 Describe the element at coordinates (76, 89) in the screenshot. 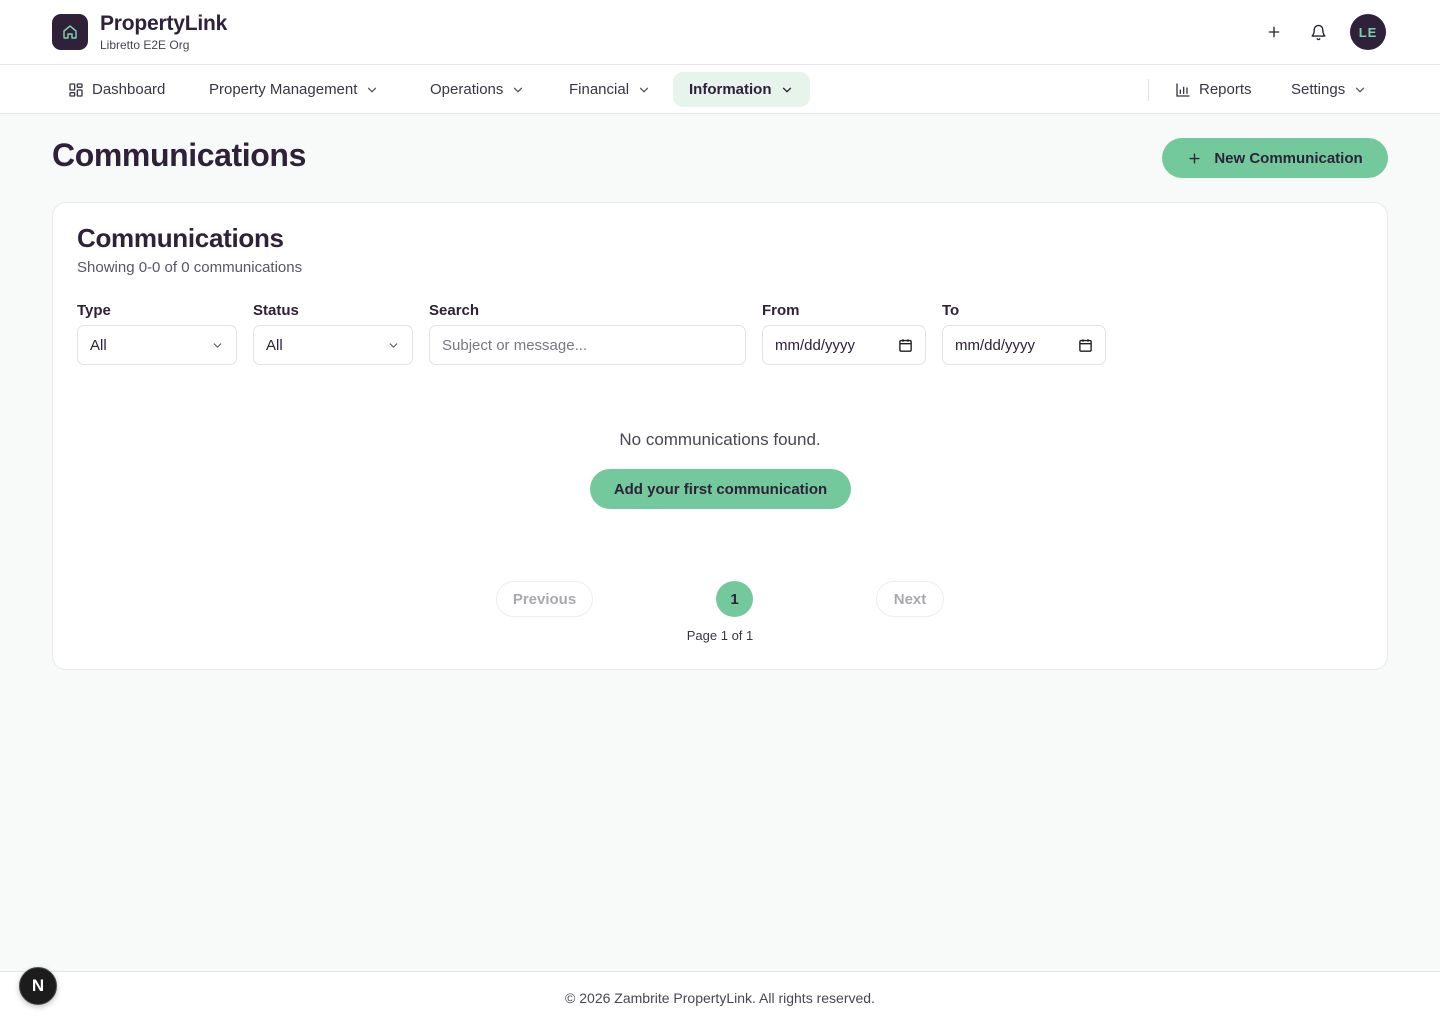

I see `dashboard-grid-icon` at that location.